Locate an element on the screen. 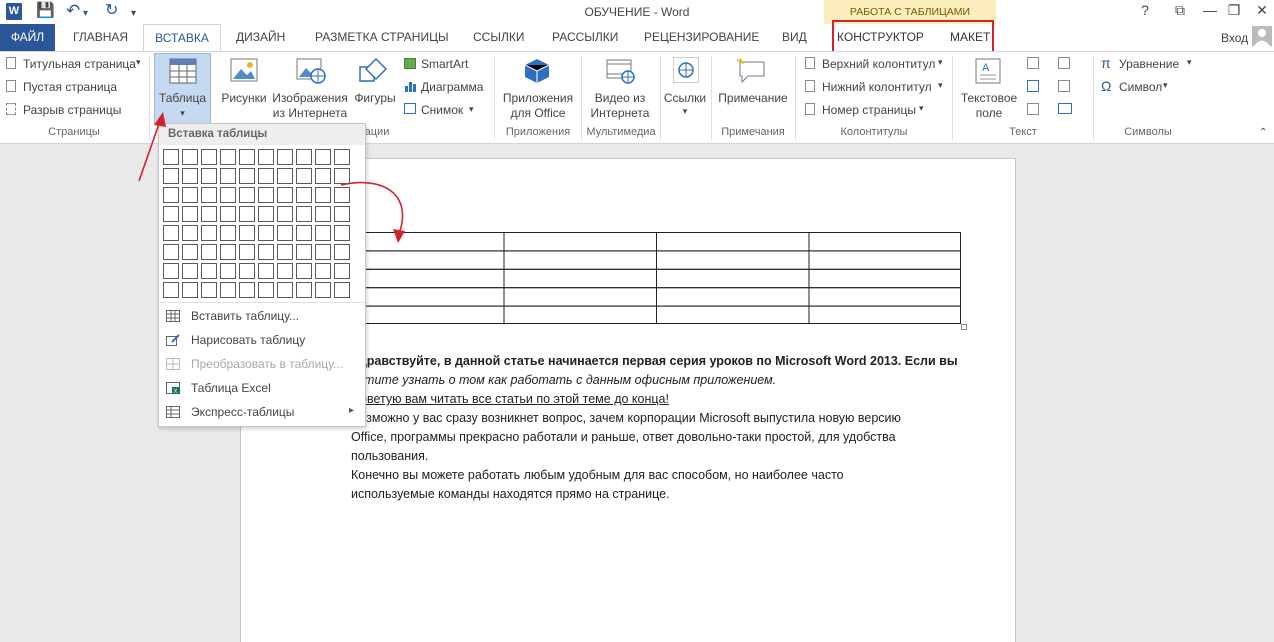 The height and width of the screenshot is (642, 1274). avatar is located at coordinates (1262, 36).